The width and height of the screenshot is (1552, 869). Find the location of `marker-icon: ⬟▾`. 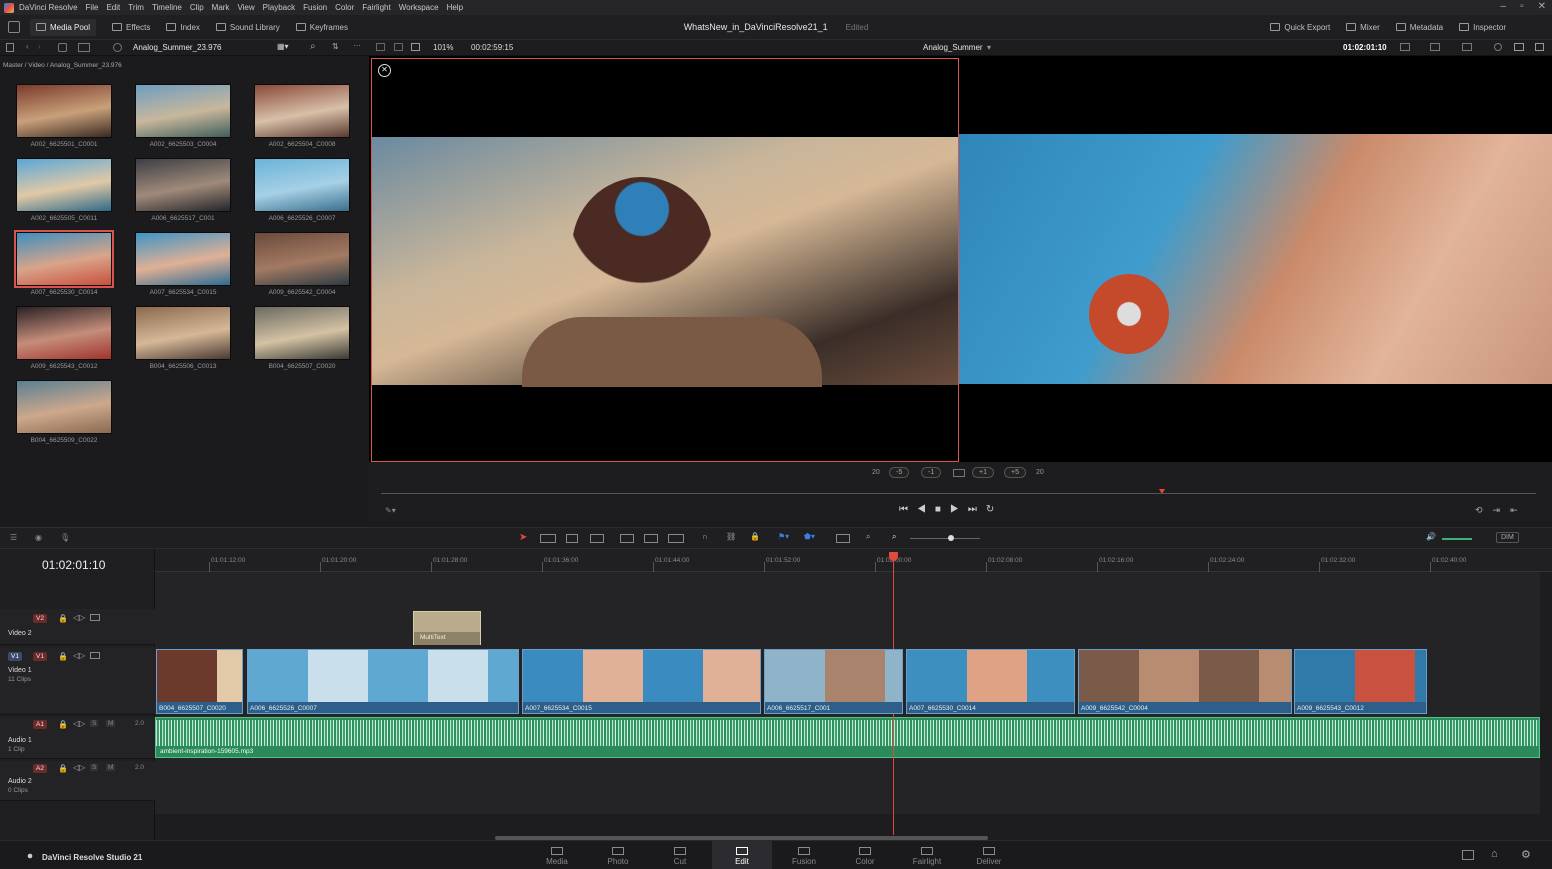

marker-icon: ⬟▾ is located at coordinates (809, 536).